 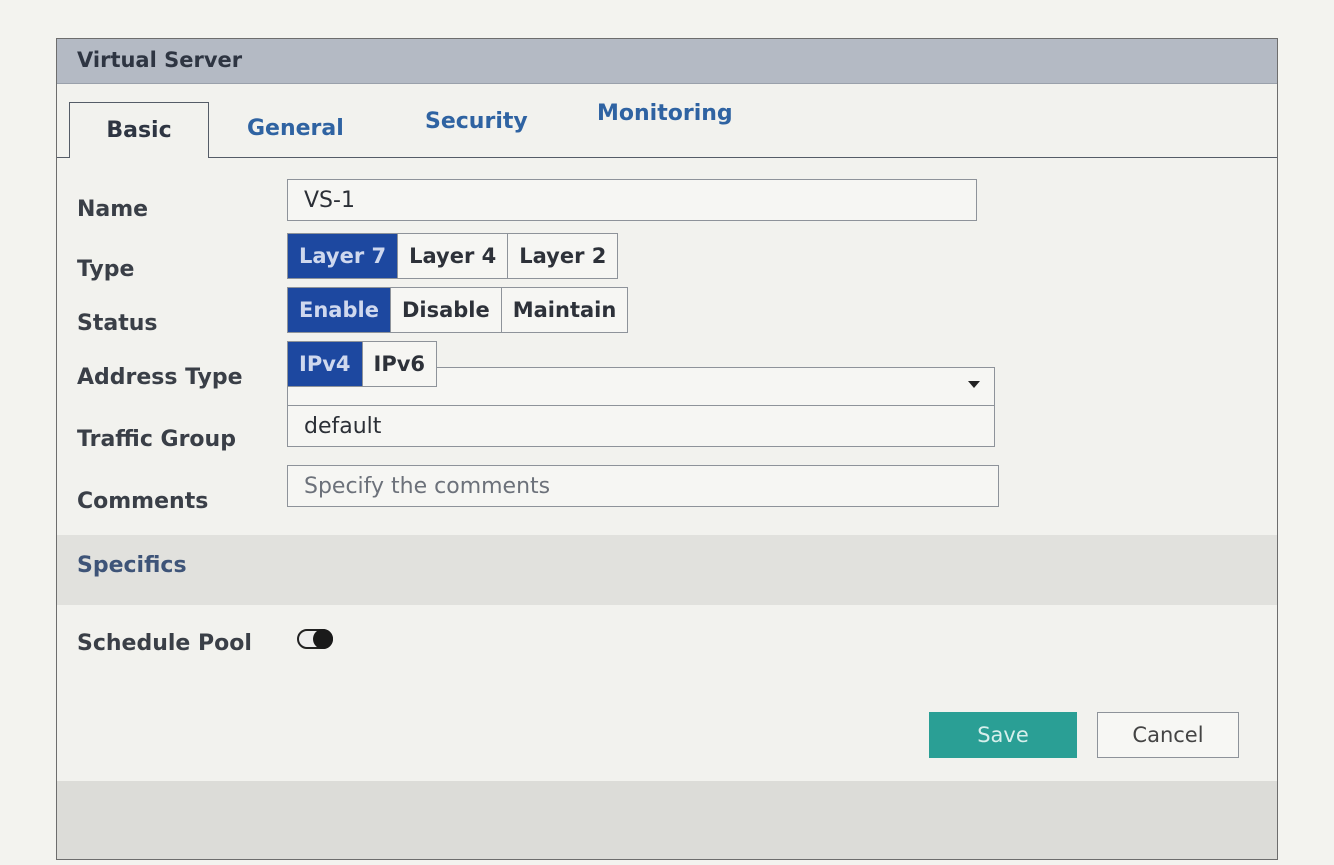 I want to click on dialog-footer, so click(x=667, y=820).